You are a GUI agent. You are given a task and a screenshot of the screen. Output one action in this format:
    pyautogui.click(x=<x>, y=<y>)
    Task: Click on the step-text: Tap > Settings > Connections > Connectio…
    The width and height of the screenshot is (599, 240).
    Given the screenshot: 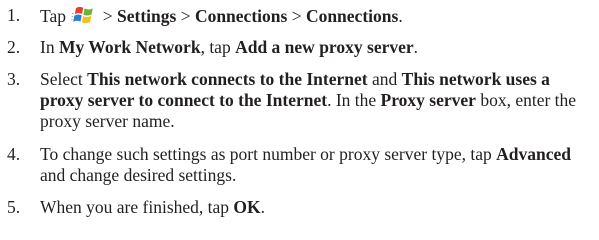 What is the action you would take?
    pyautogui.click(x=221, y=15)
    